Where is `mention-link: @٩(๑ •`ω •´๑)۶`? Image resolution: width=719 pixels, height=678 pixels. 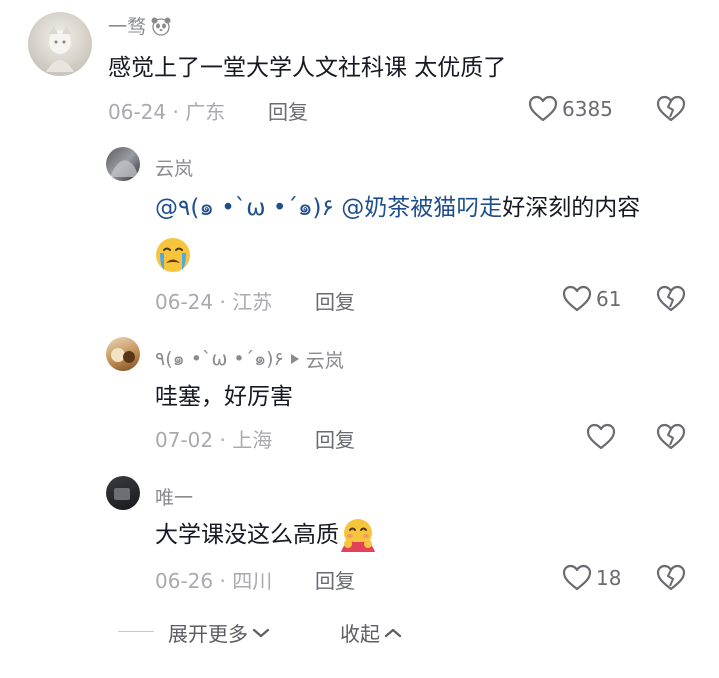
mention-link: @٩(๑ •`ω •´๑)۶ is located at coordinates (244, 208).